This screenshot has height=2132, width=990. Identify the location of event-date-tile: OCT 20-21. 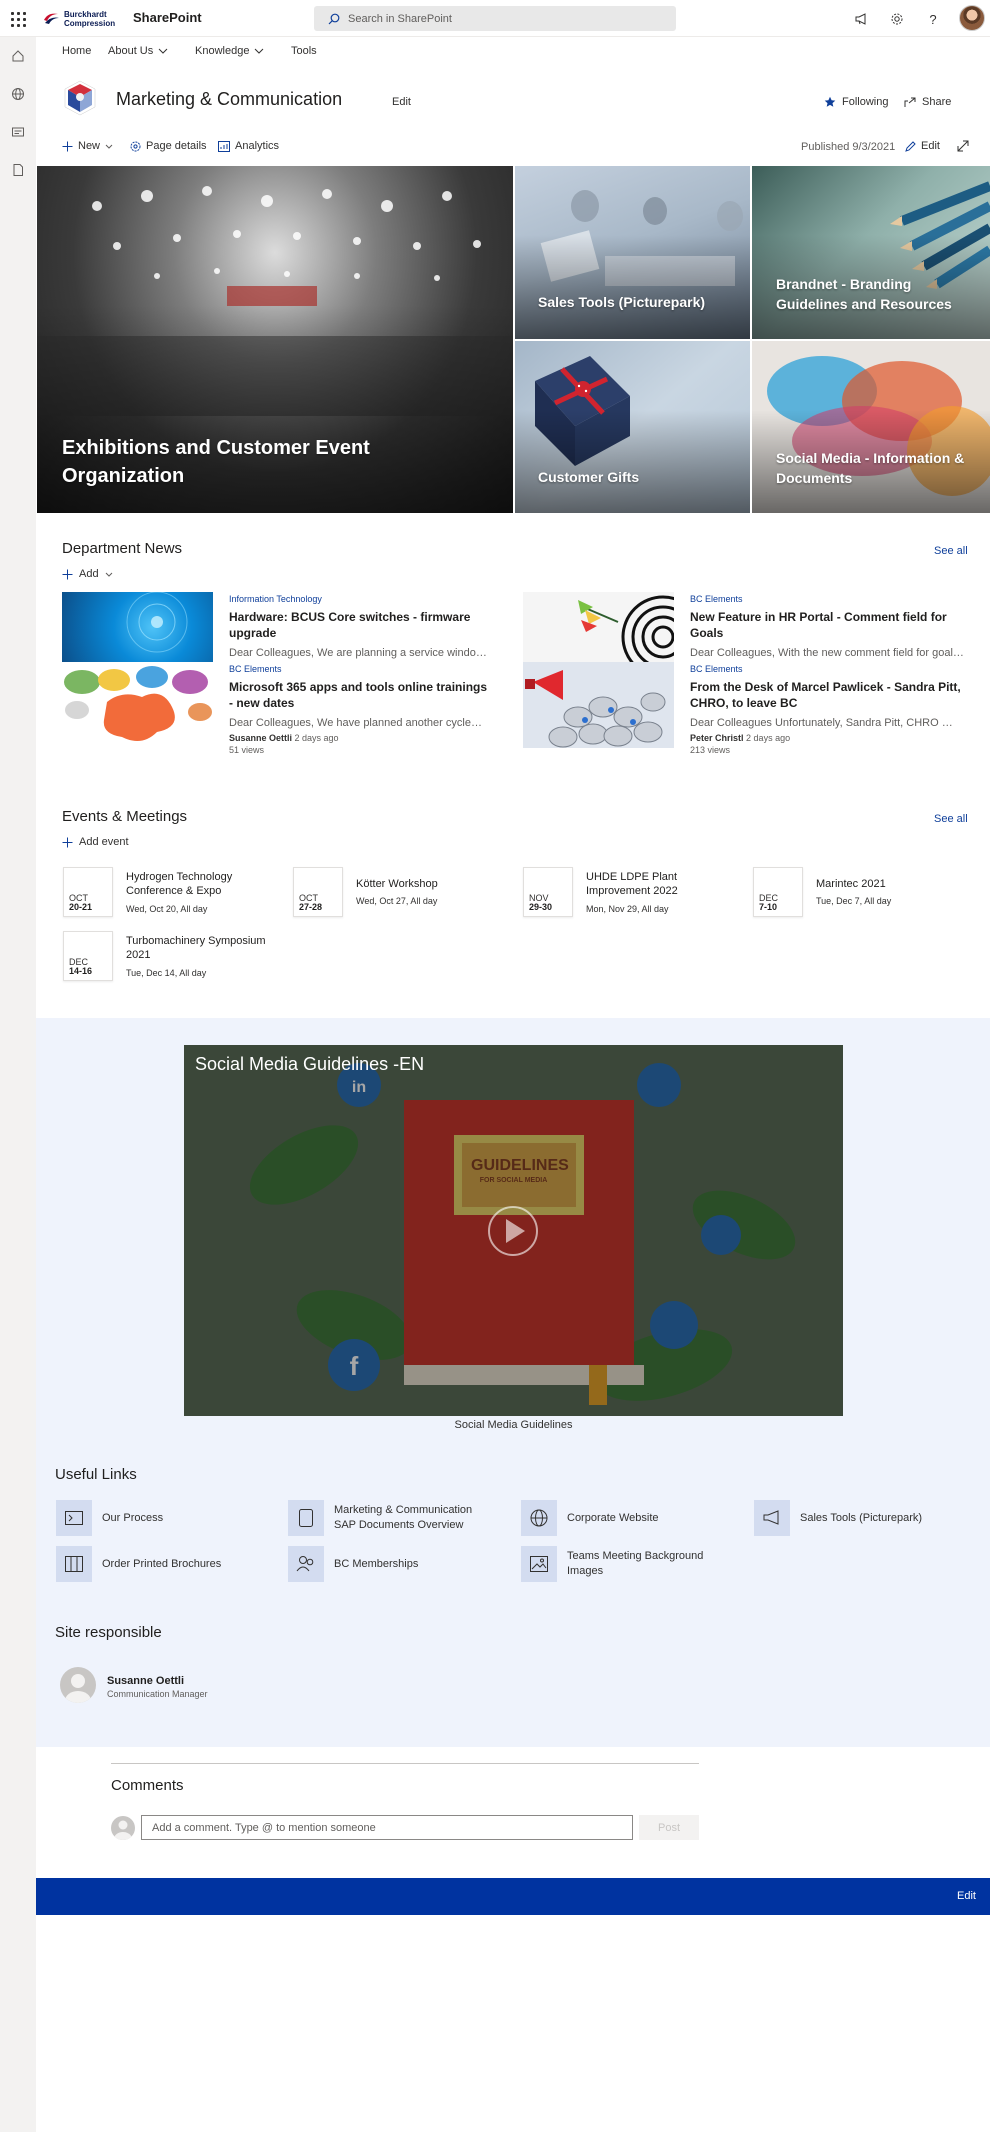
(88, 892).